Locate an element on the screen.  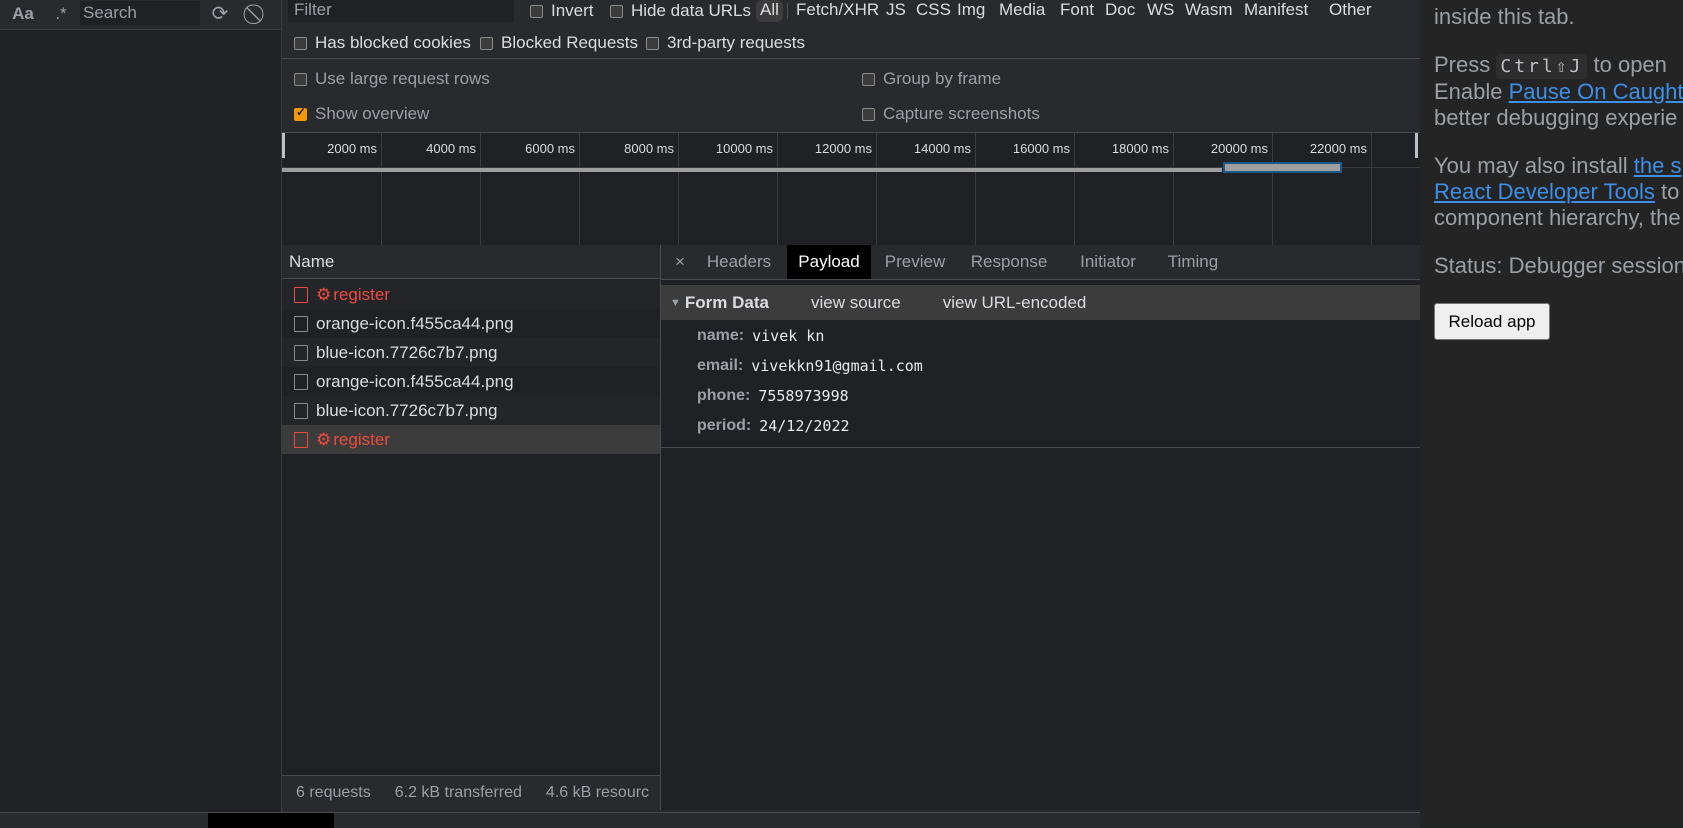
request-name: register is located at coordinates (361, 294).